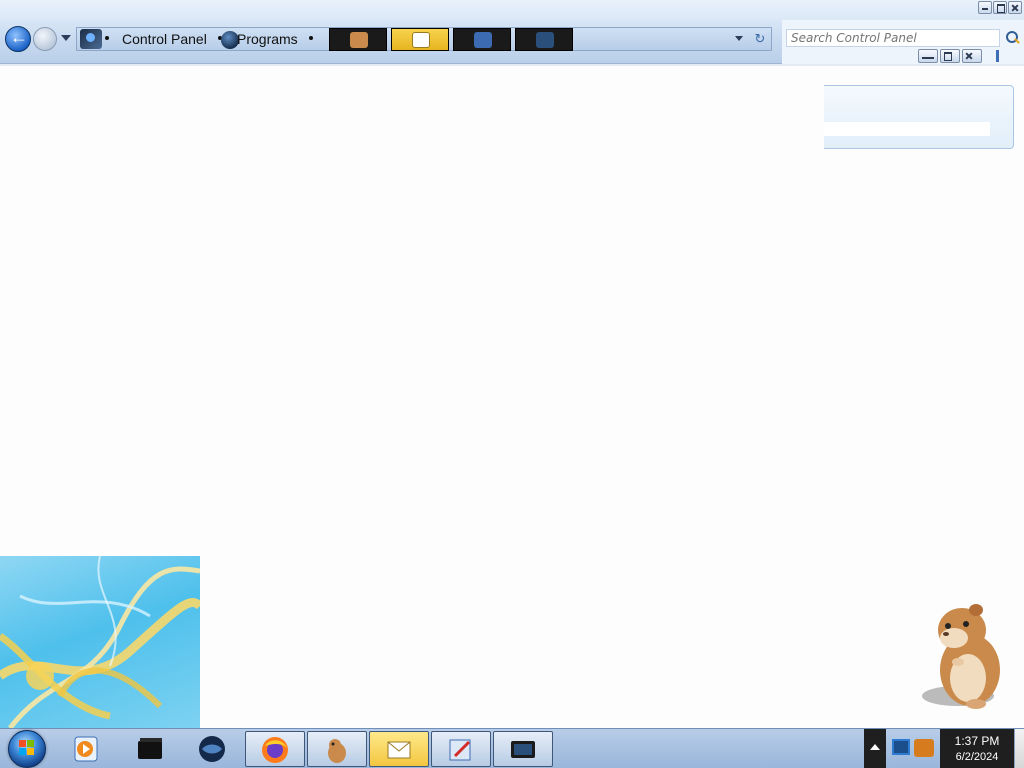  I want to click on show-hidden-icons-icon, so click(875, 747).